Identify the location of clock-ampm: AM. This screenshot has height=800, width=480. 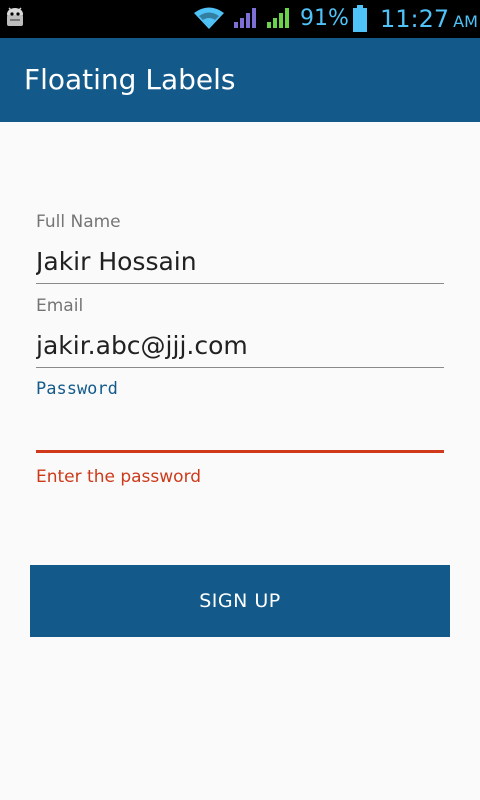
(465, 21).